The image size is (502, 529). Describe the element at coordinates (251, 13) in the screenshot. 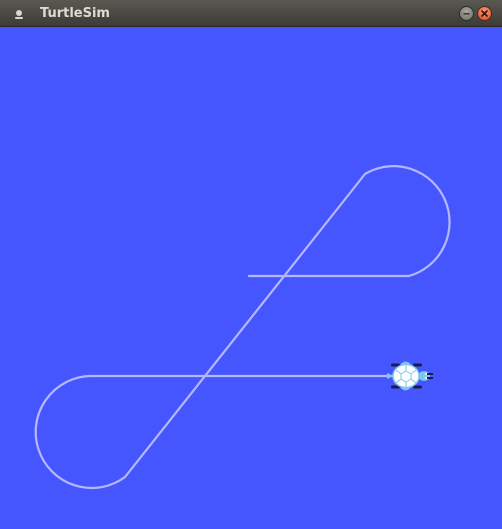

I see `title-bar: TurtleSim` at that location.